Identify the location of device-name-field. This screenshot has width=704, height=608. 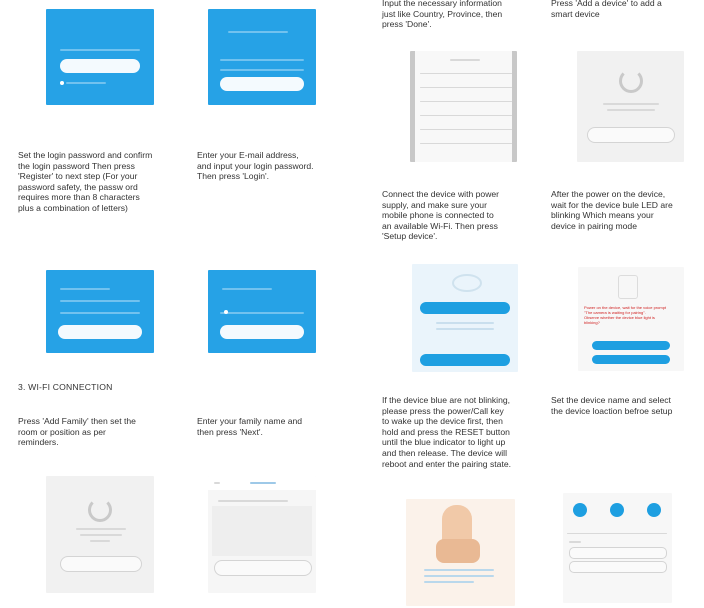
(618, 553).